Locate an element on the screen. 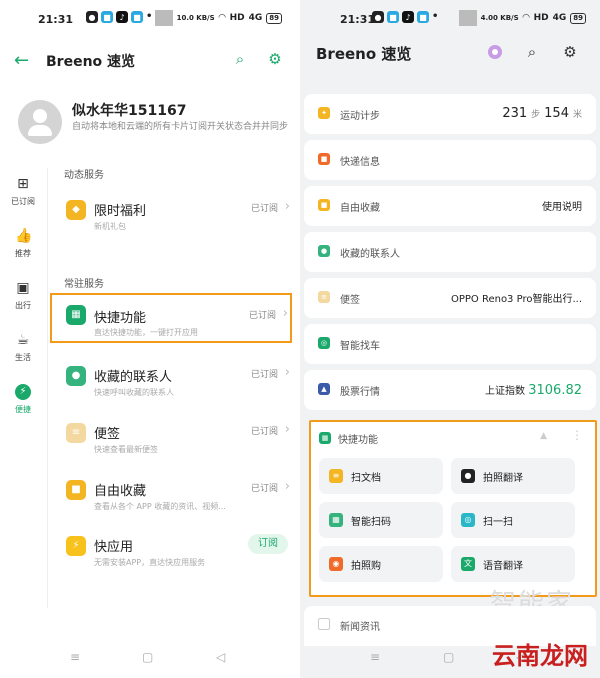 The width and height of the screenshot is (600, 678). back-icon: ◁ is located at coordinates (220, 657).